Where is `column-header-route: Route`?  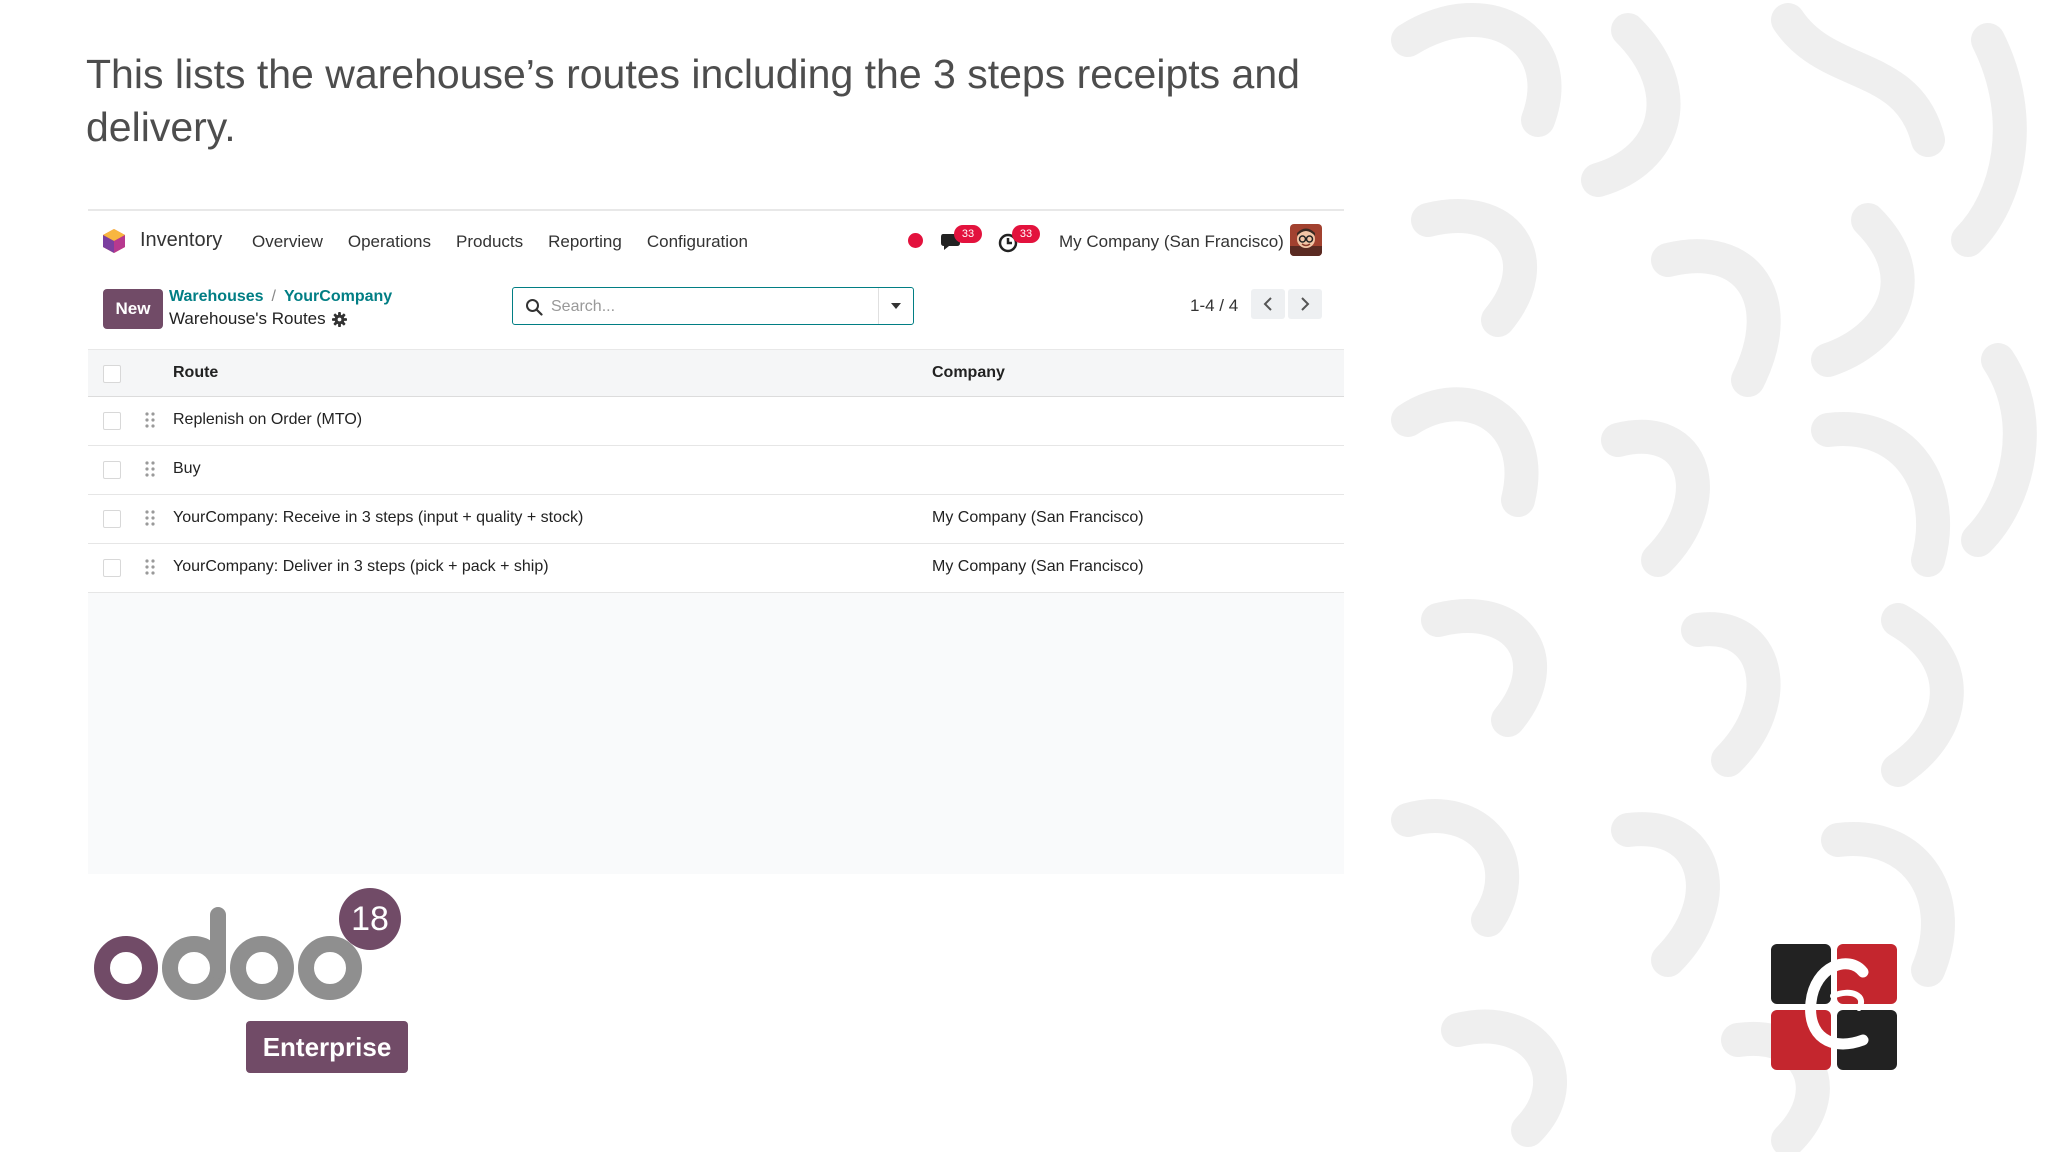 column-header-route: Route is located at coordinates (195, 373).